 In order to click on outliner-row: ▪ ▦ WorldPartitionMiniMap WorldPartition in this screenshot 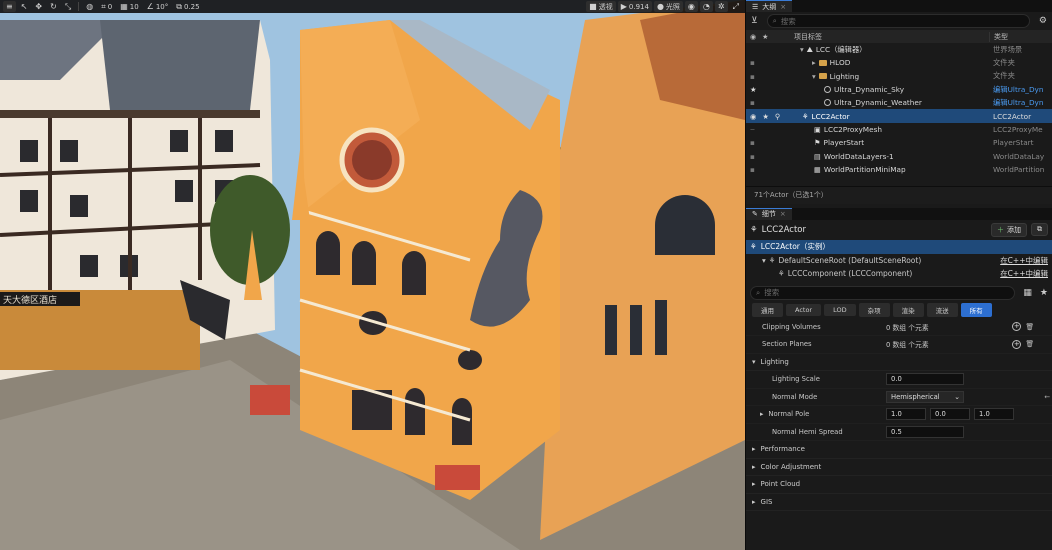, I will do `click(899, 169)`.